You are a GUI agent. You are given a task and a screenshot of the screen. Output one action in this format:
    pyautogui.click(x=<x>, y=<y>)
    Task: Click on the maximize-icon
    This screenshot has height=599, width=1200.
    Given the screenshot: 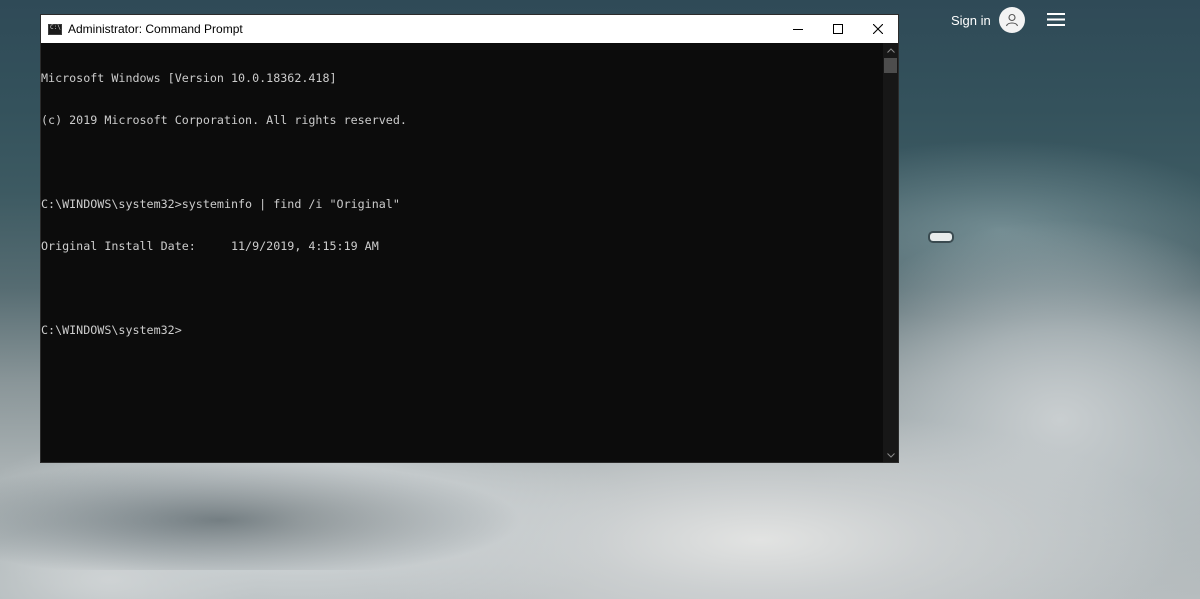 What is the action you would take?
    pyautogui.click(x=838, y=29)
    